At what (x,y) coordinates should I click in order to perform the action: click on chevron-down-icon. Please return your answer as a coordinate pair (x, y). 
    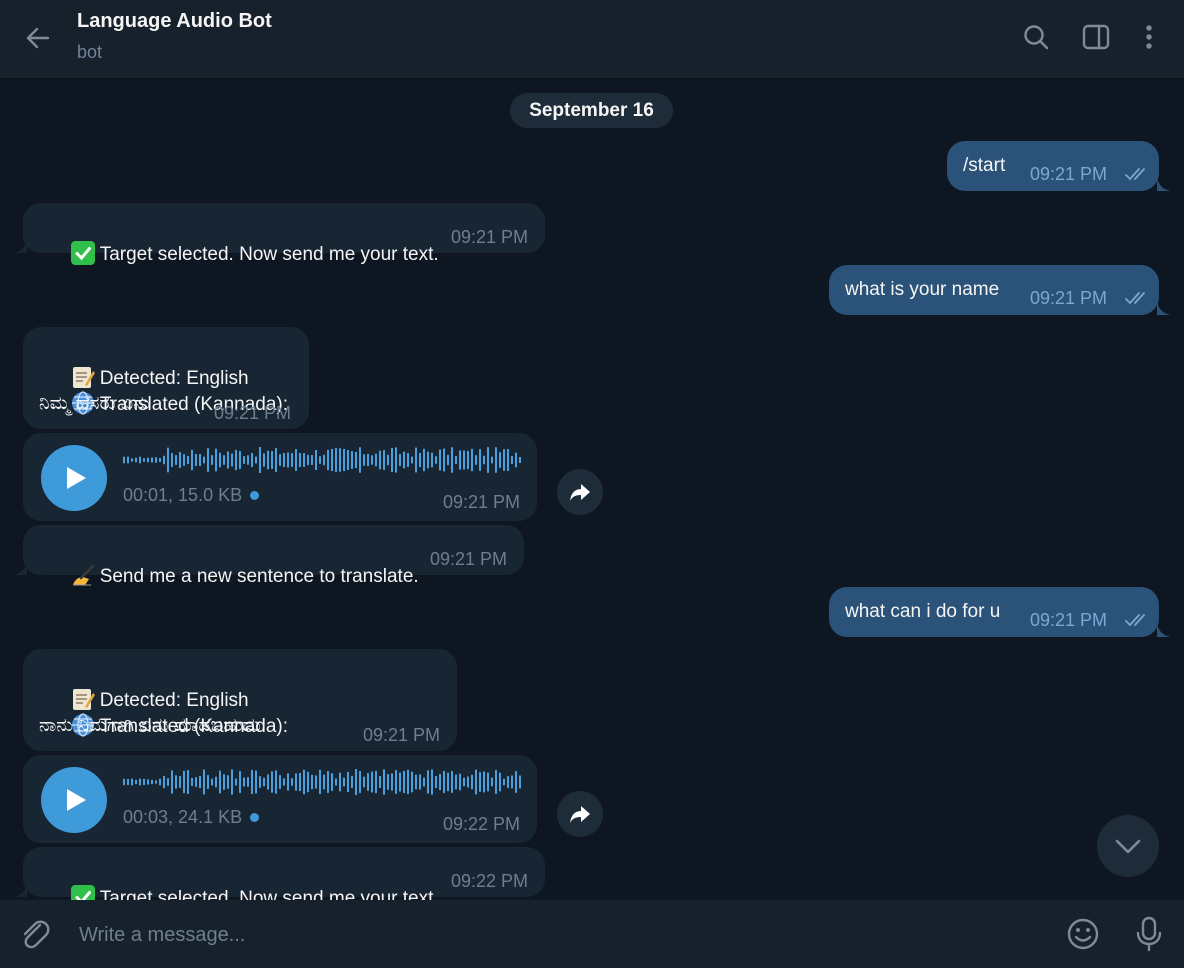
    Looking at the image, I should click on (1128, 846).